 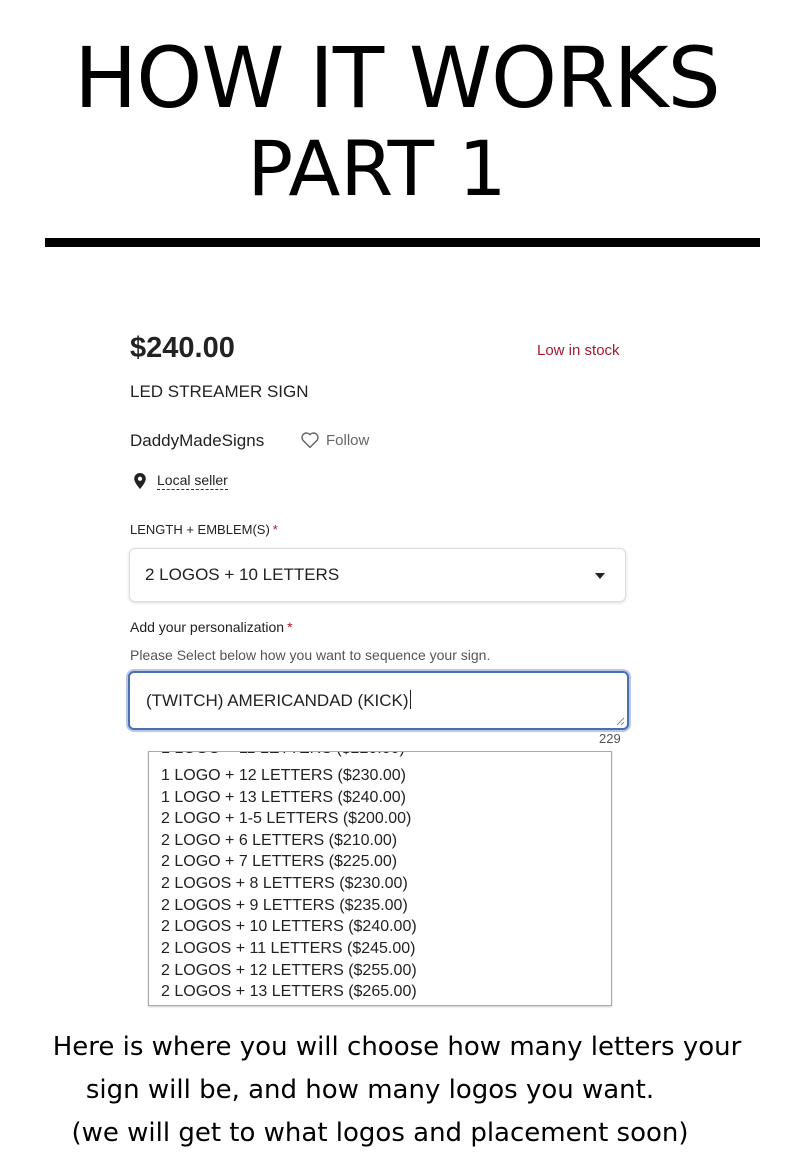 I want to click on dropdown-option: 2 LOGO + 6 LETTERS ($210.00), so click(x=279, y=841).